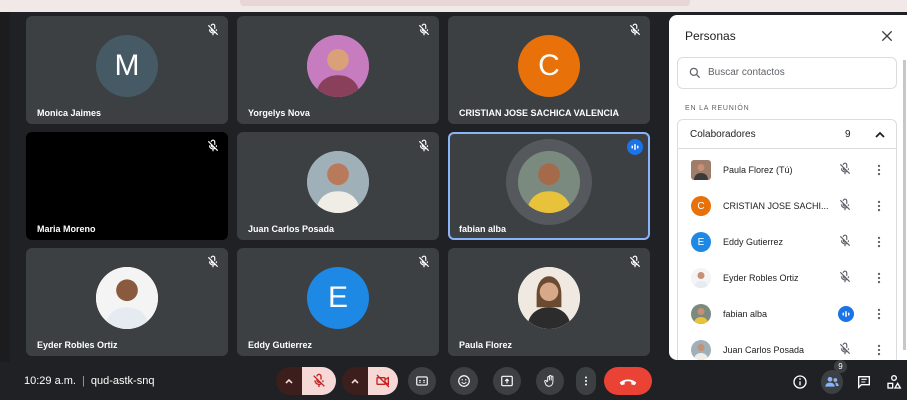  Describe the element at coordinates (338, 297) in the screenshot. I see `avatar: E` at that location.